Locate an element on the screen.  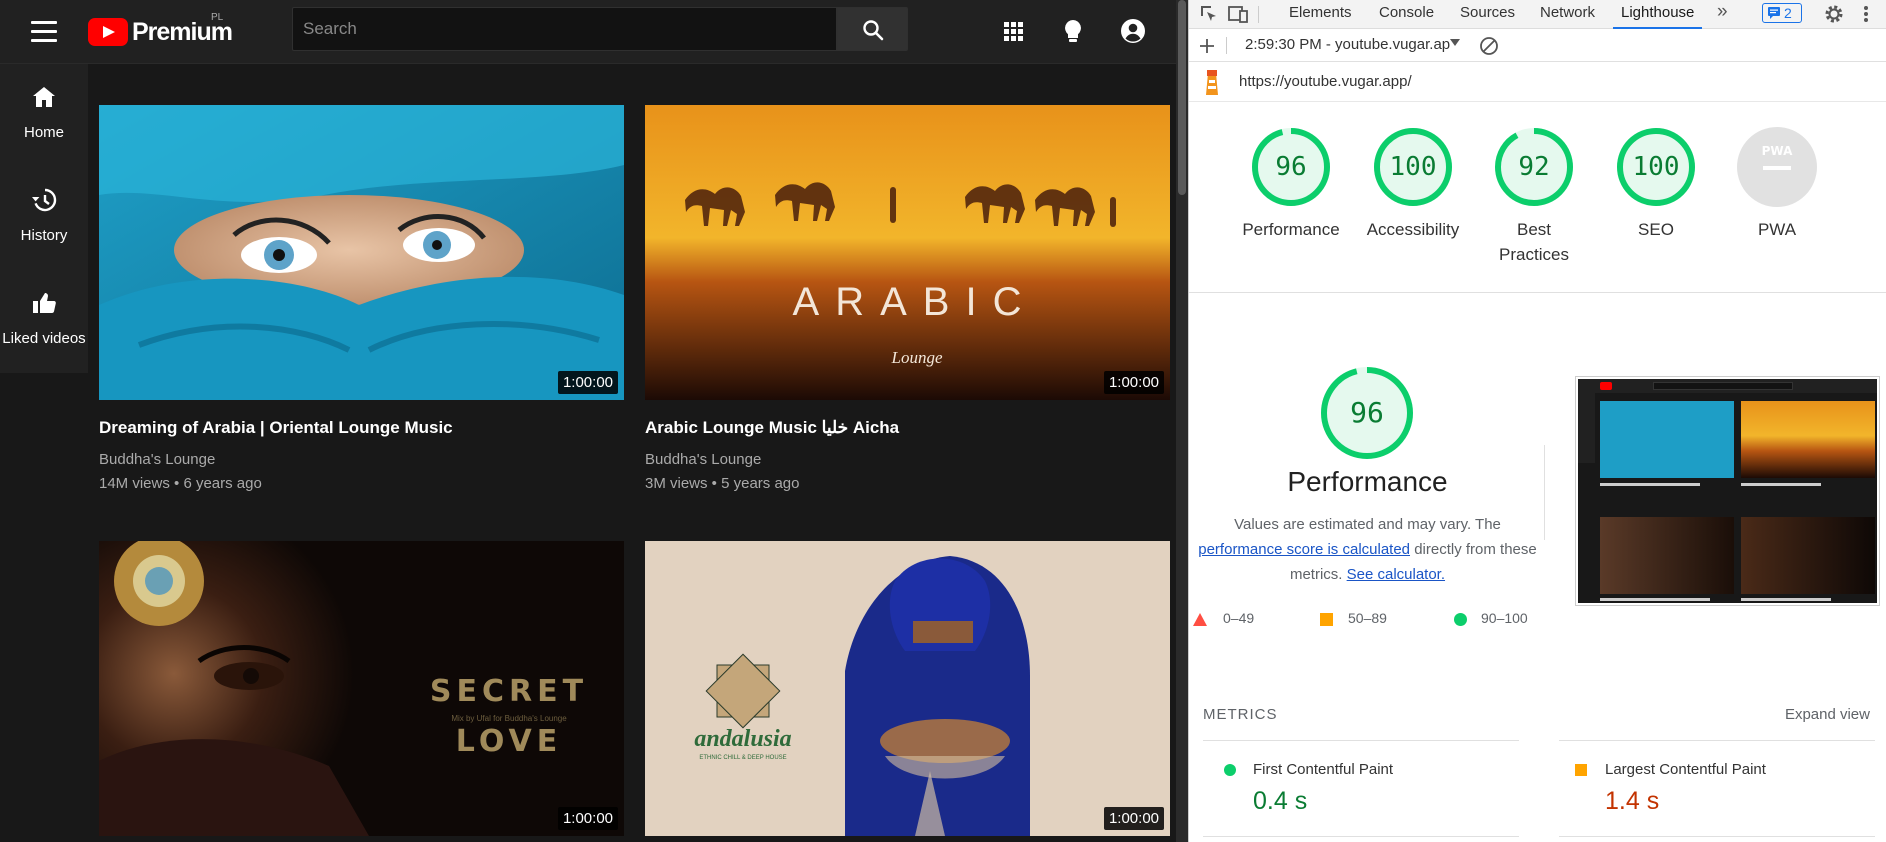
sidebar-item-liked-videos: Liked videos is located at coordinates (44, 318).